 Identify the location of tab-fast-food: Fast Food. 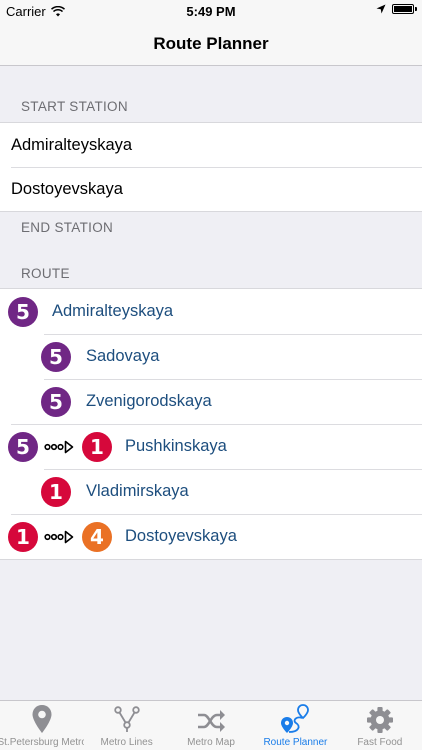
(380, 725).